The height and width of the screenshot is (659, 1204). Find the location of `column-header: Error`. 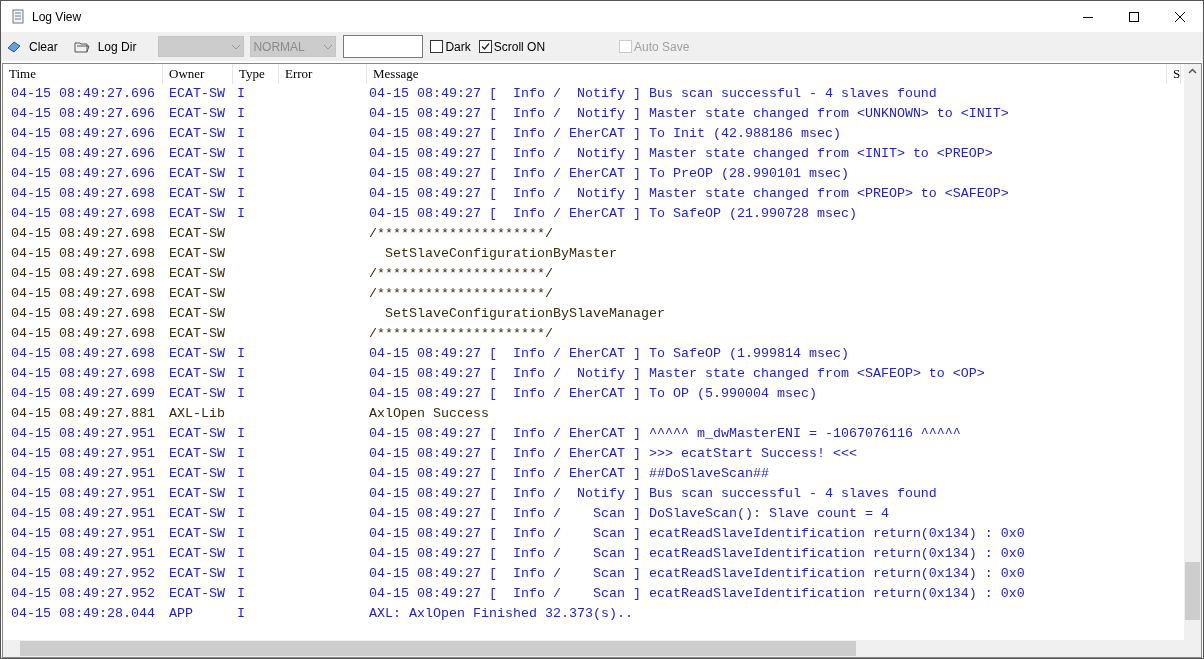

column-header: Error is located at coordinates (323, 74).